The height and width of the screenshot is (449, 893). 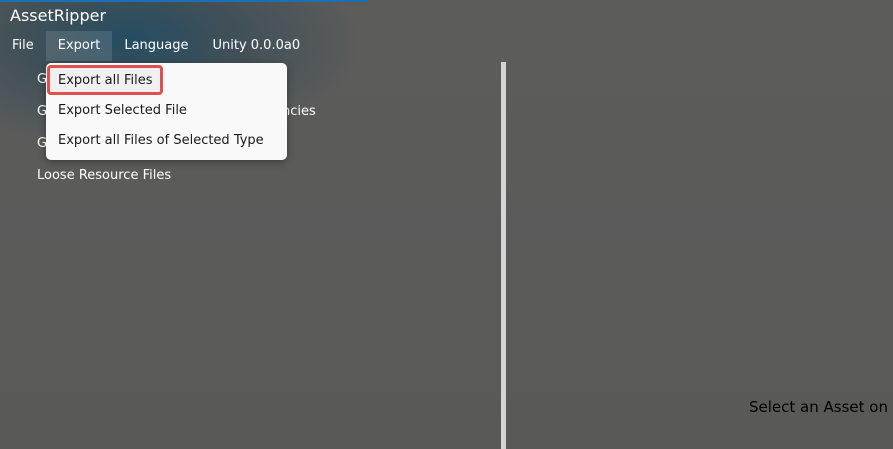 What do you see at coordinates (58, 15) in the screenshot?
I see `app-title: AssetRipper` at bounding box center [58, 15].